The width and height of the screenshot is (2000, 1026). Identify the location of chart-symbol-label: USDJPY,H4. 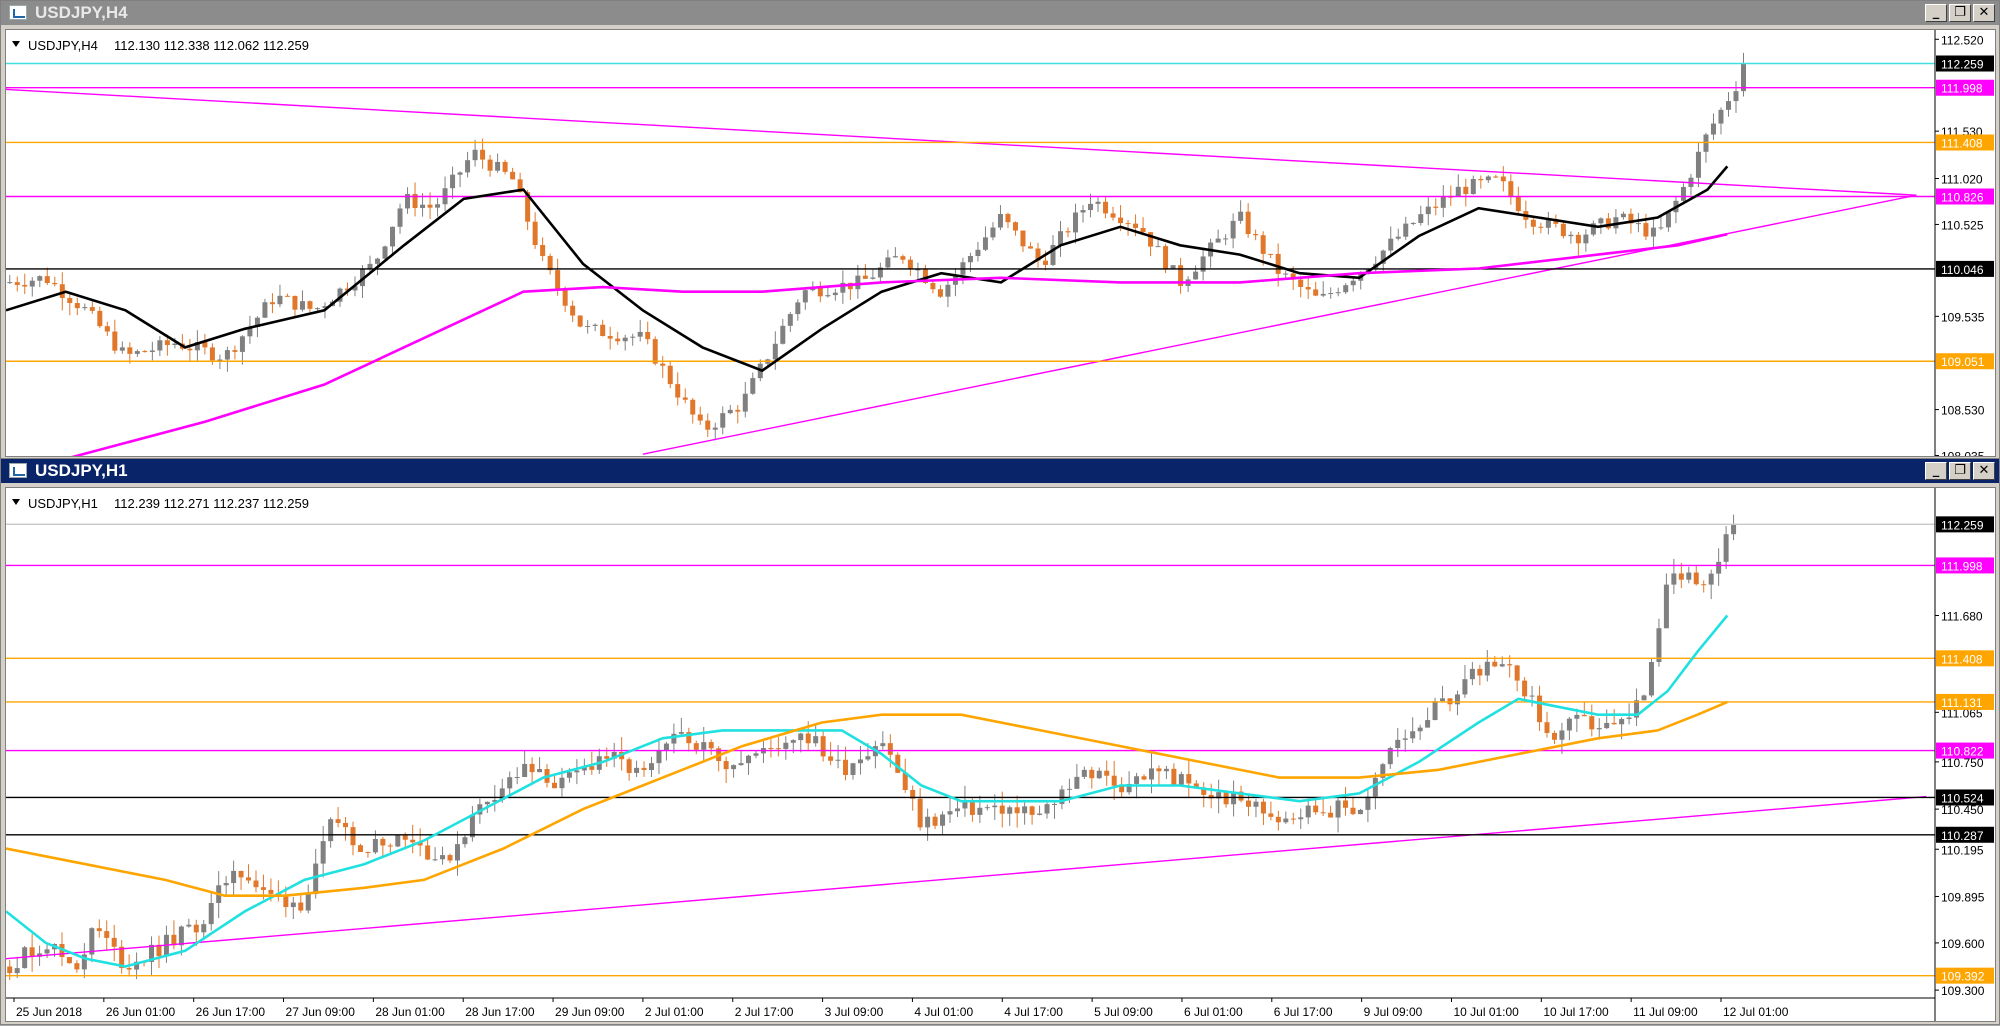
(63, 45).